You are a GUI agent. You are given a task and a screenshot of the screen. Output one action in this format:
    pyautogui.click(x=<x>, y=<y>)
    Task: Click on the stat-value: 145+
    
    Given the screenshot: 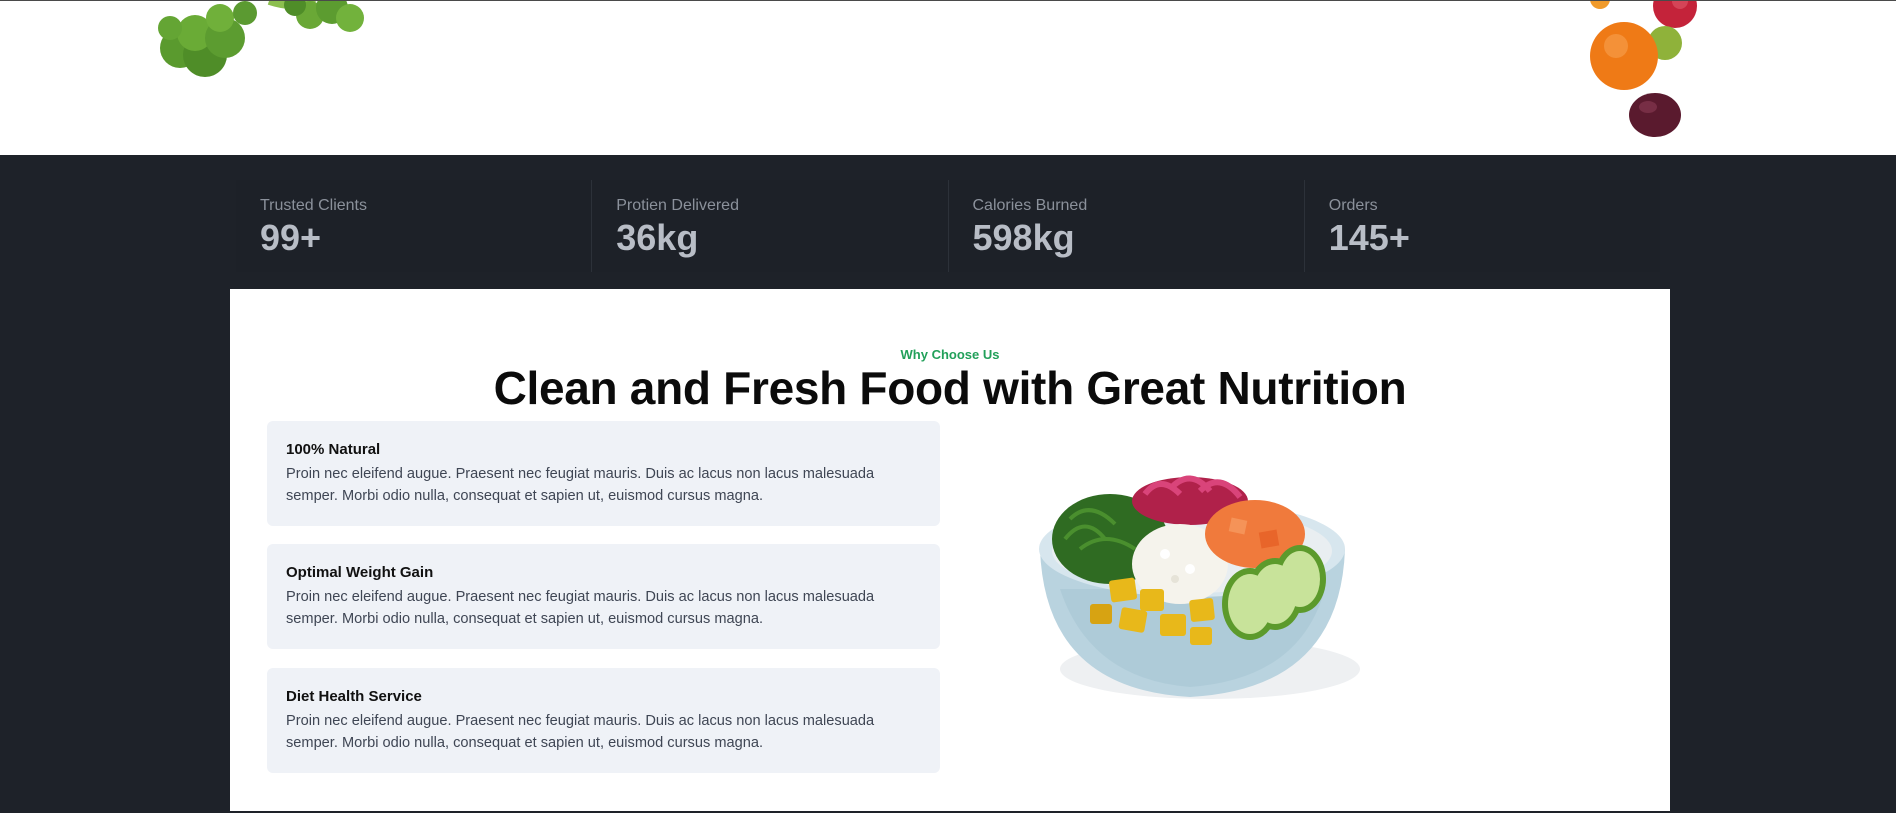 What is the action you would take?
    pyautogui.click(x=1369, y=237)
    